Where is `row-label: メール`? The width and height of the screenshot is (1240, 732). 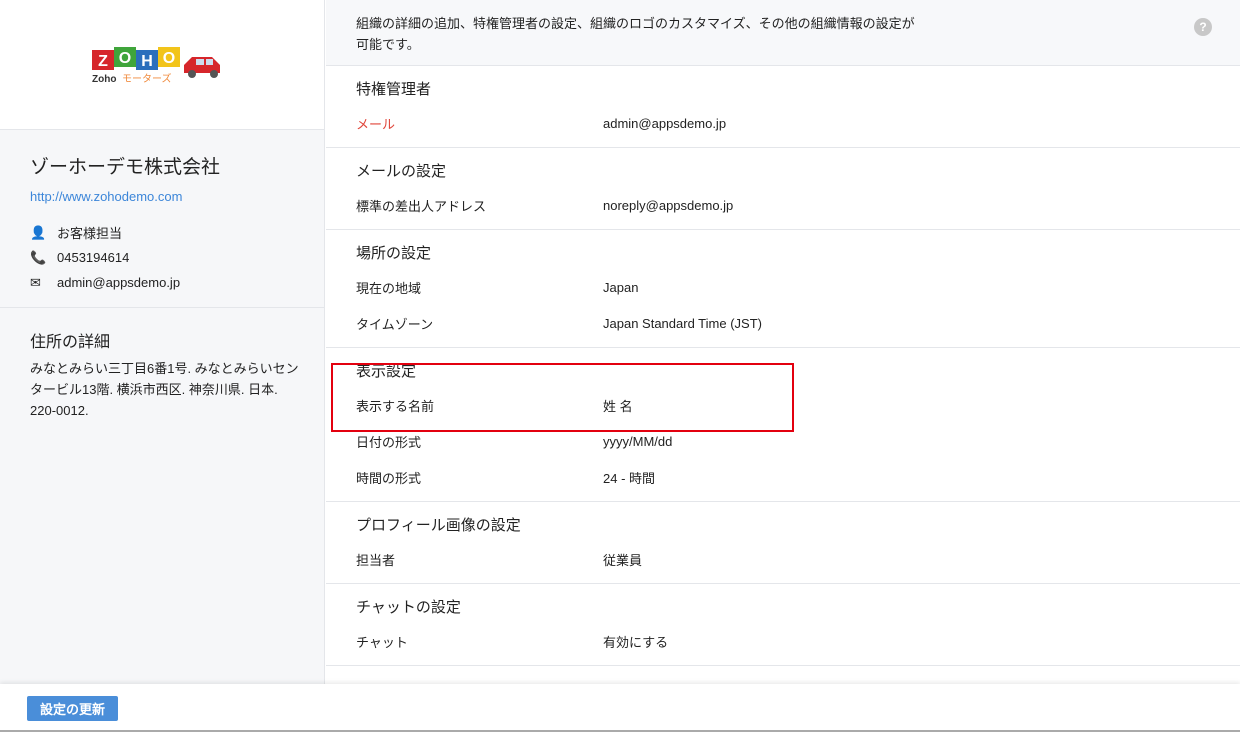 row-label: メール is located at coordinates (376, 124).